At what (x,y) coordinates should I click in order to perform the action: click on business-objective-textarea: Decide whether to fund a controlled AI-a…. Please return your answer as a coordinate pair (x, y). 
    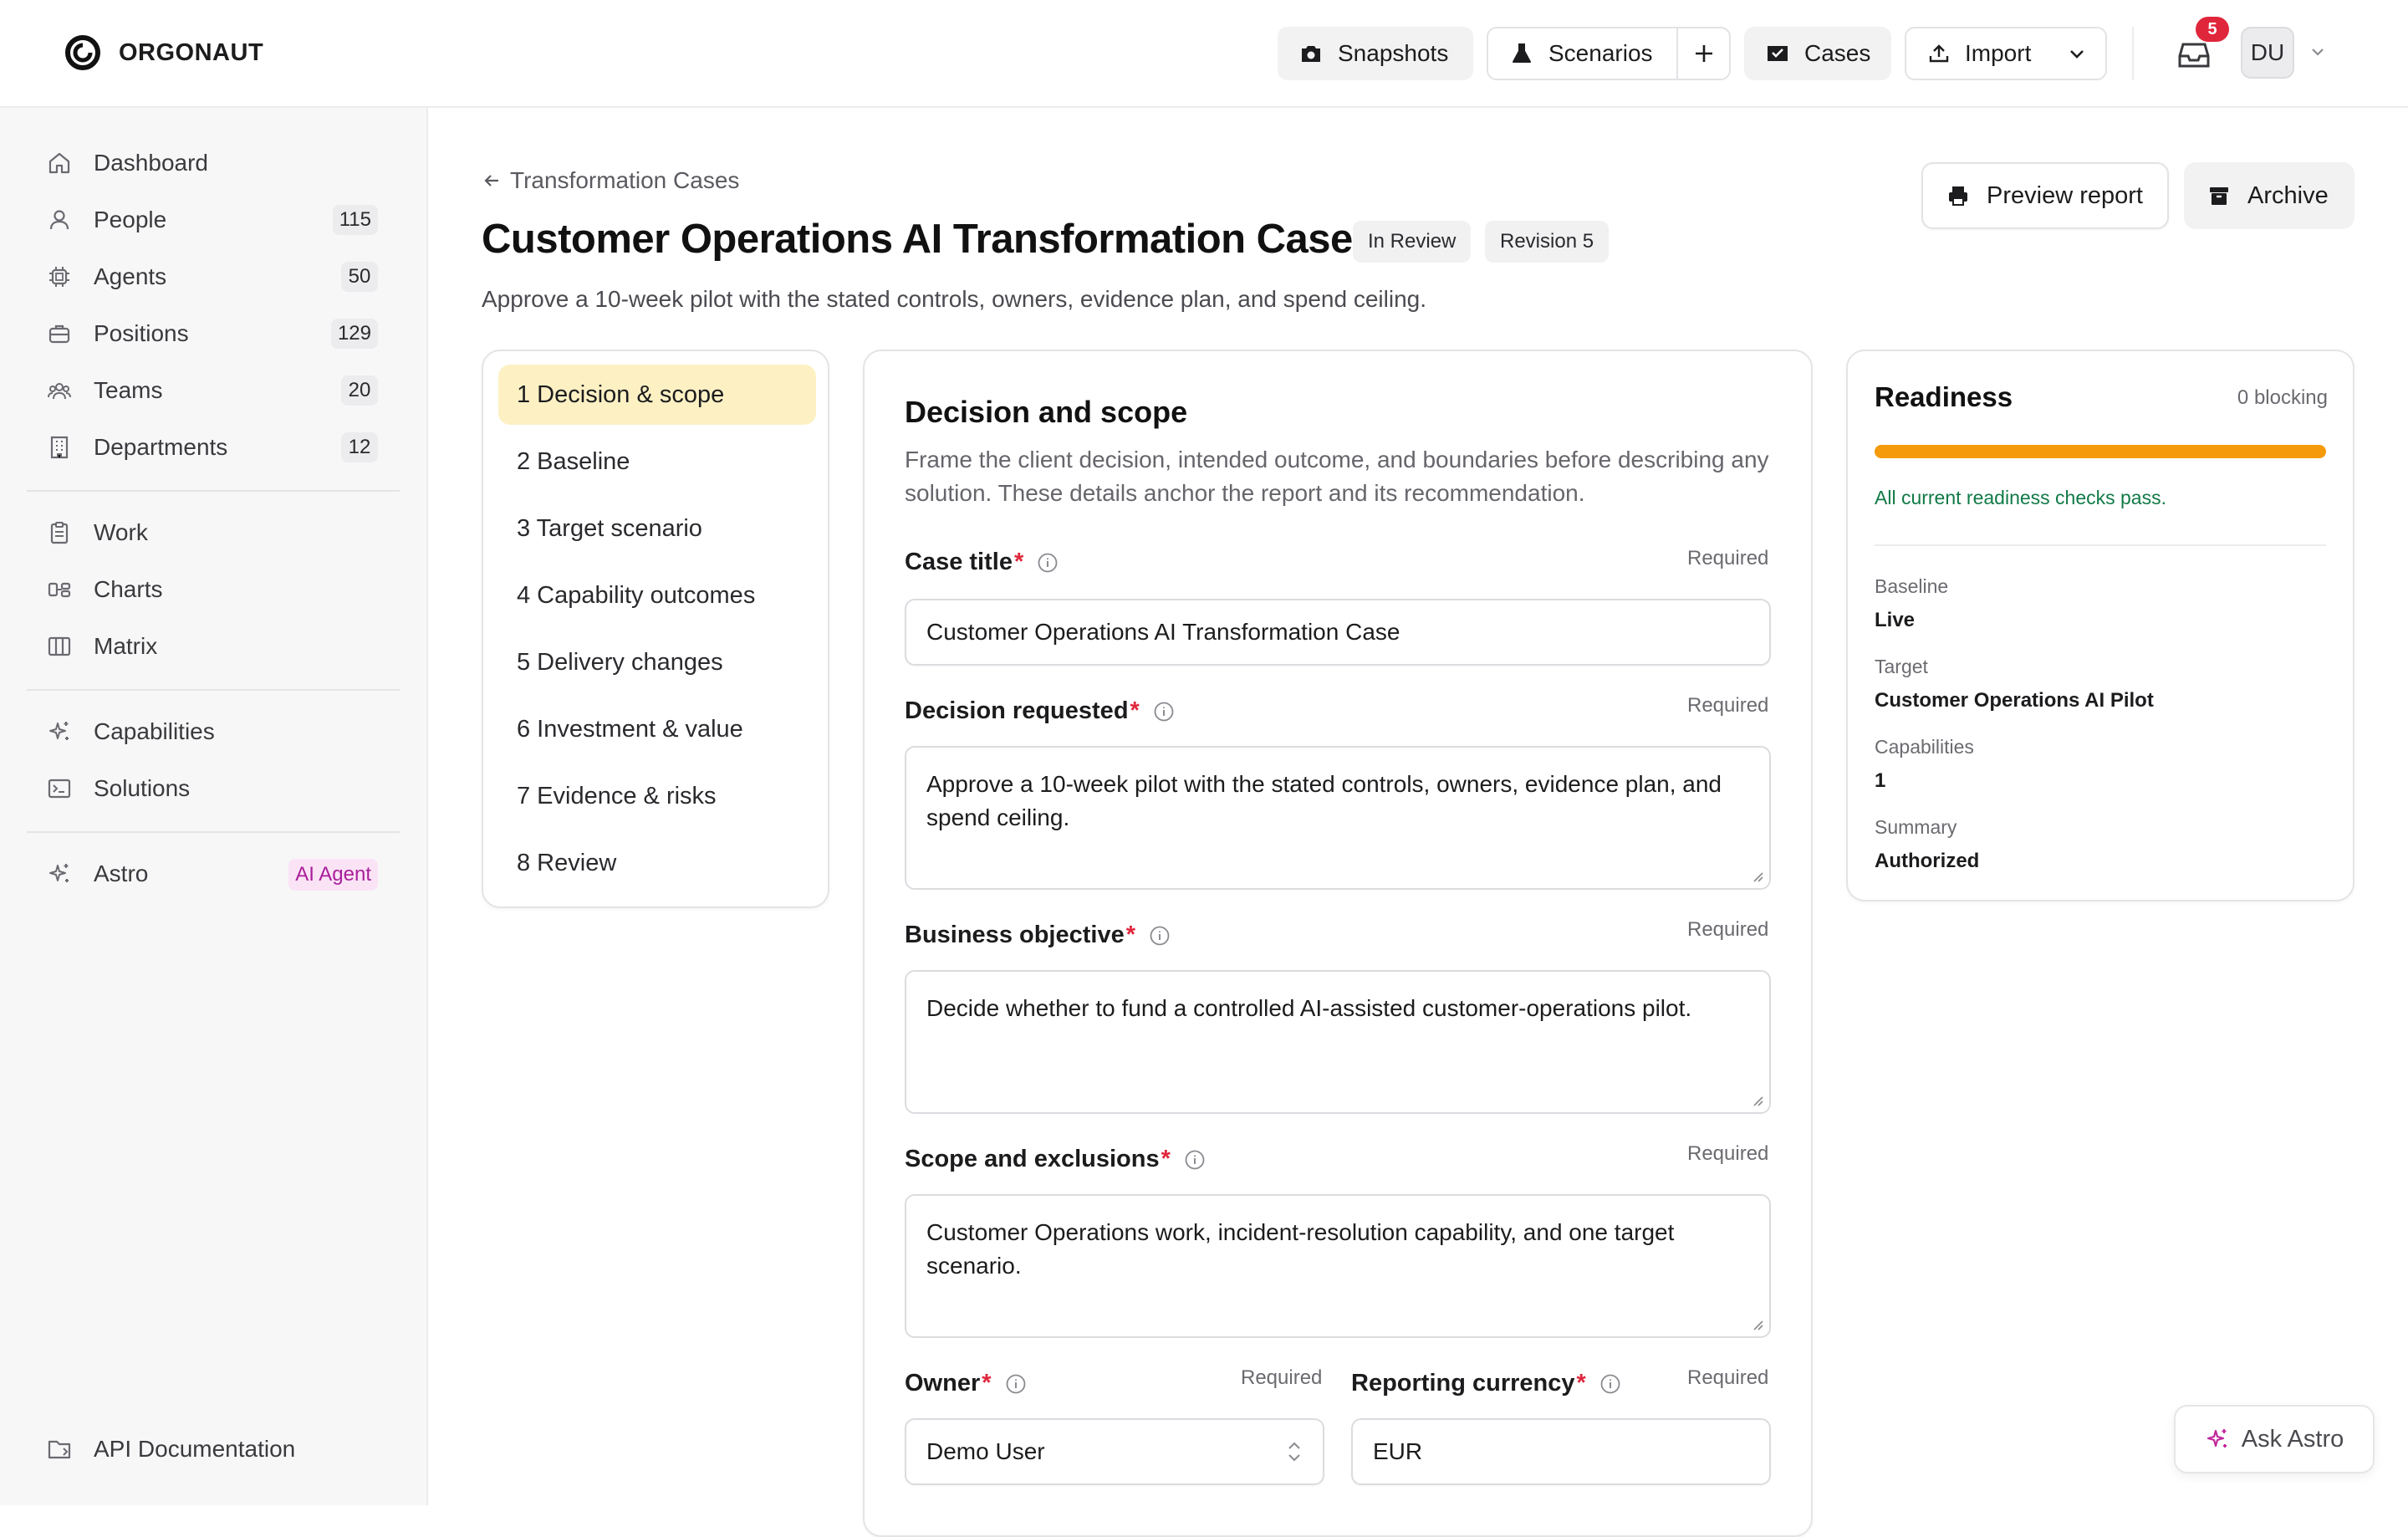
    Looking at the image, I should click on (1338, 1042).